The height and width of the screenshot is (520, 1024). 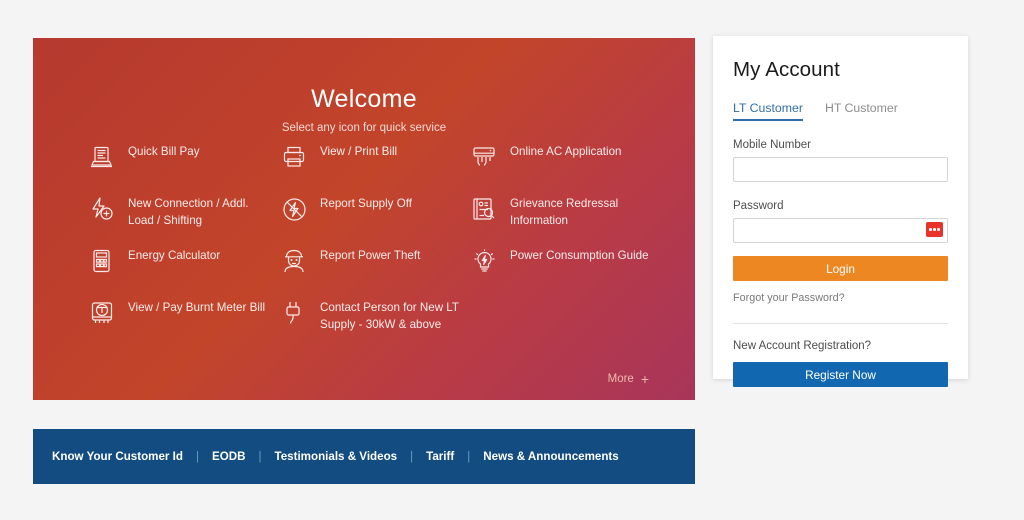 I want to click on worker-helmet-icon, so click(x=294, y=261).